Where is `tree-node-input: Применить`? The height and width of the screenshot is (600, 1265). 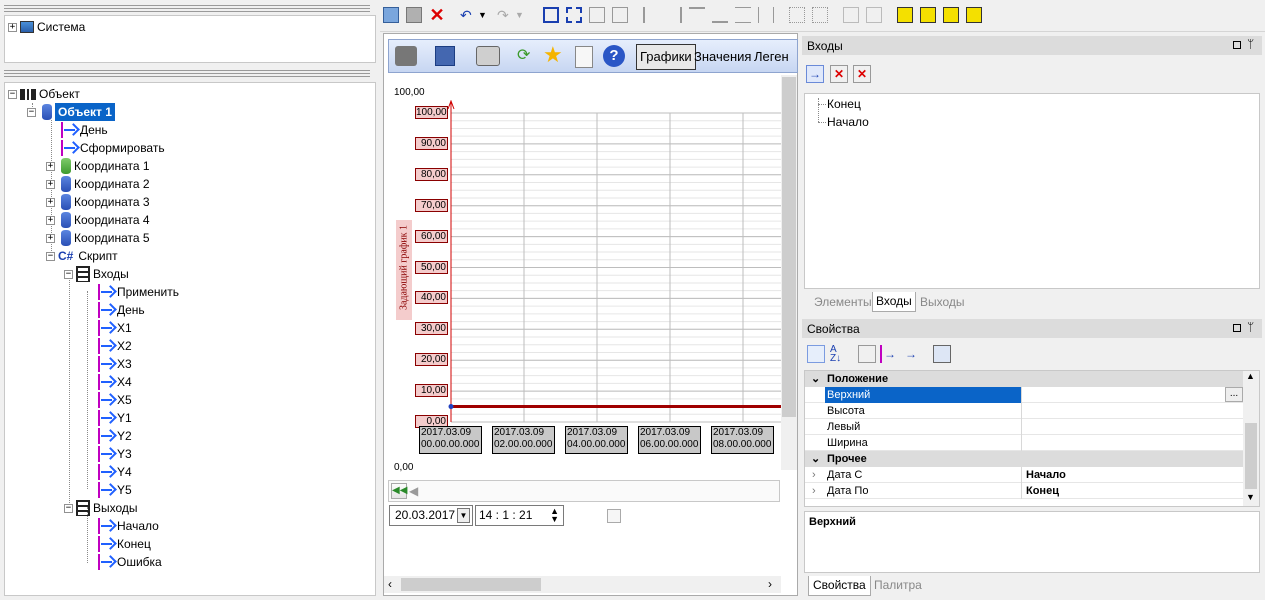 tree-node-input: Применить is located at coordinates (138, 292).